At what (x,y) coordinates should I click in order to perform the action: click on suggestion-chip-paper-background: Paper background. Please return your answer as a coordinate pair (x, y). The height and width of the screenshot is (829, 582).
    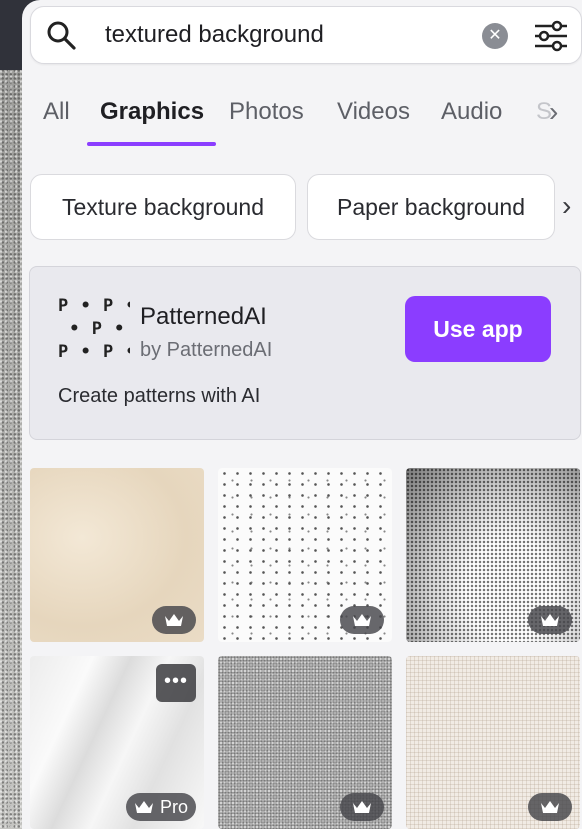
    Looking at the image, I should click on (431, 207).